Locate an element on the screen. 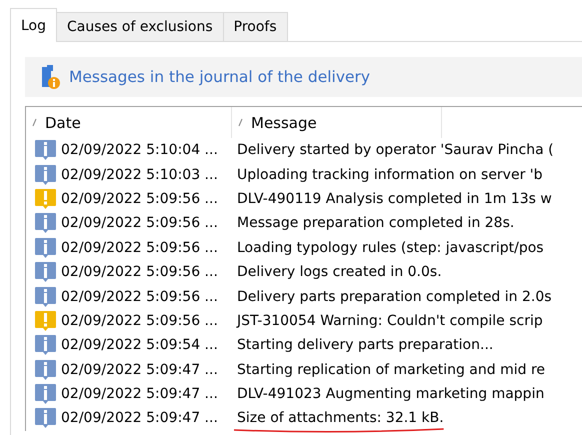 The width and height of the screenshot is (582, 435). message-cell-text: DLV-490119 Analysis completed in 1m 13s w is located at coordinates (394, 198).